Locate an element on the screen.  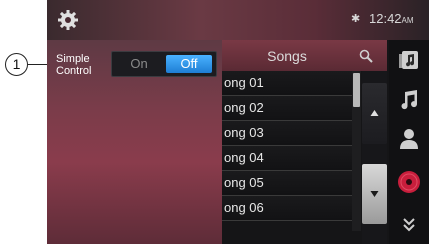
list-item: ong 05 is located at coordinates (287, 183).